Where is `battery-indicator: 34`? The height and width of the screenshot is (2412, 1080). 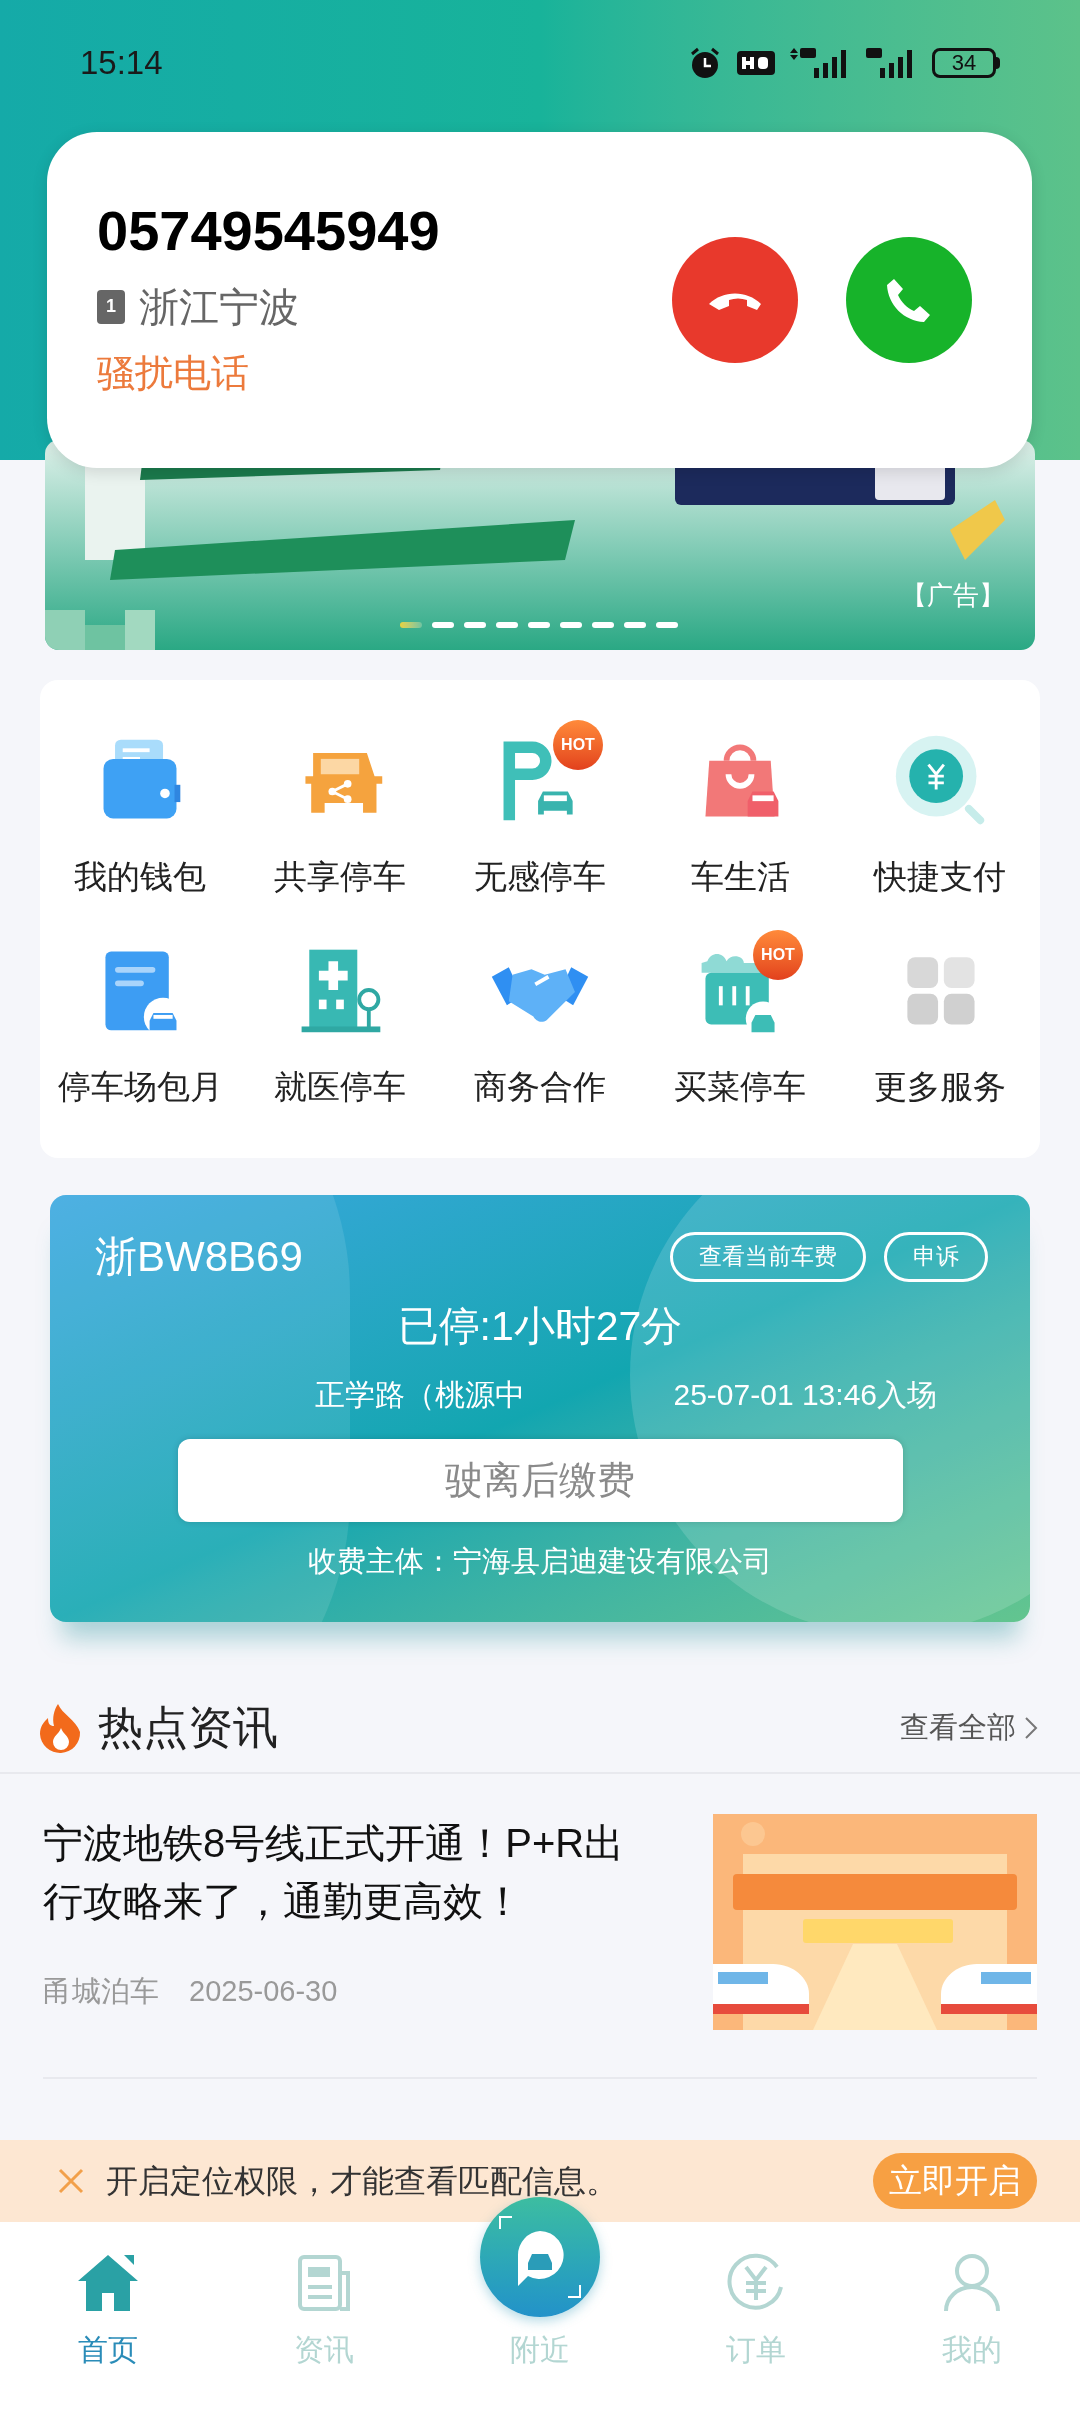
battery-indicator: 34 is located at coordinates (964, 62).